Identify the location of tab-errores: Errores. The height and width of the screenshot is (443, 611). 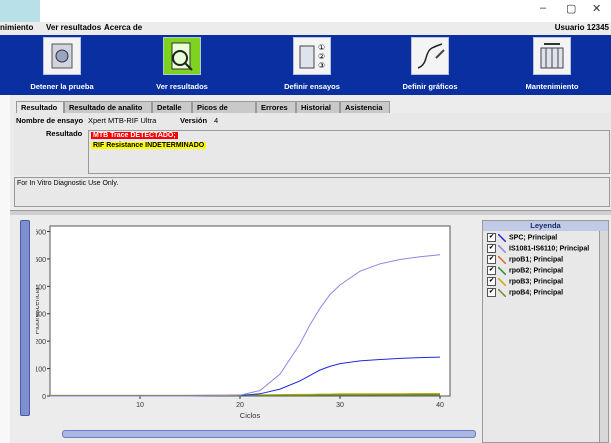
(276, 107).